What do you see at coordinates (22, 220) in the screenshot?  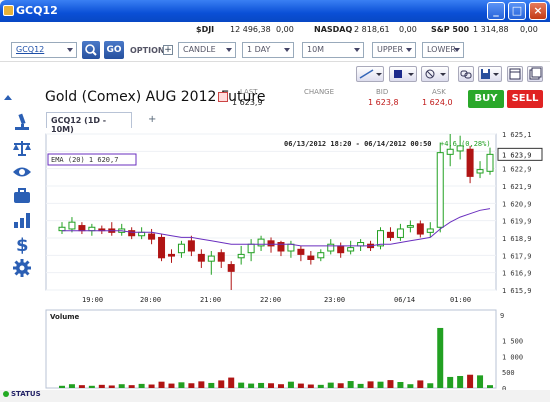 I see `bar-chart-icon` at bounding box center [22, 220].